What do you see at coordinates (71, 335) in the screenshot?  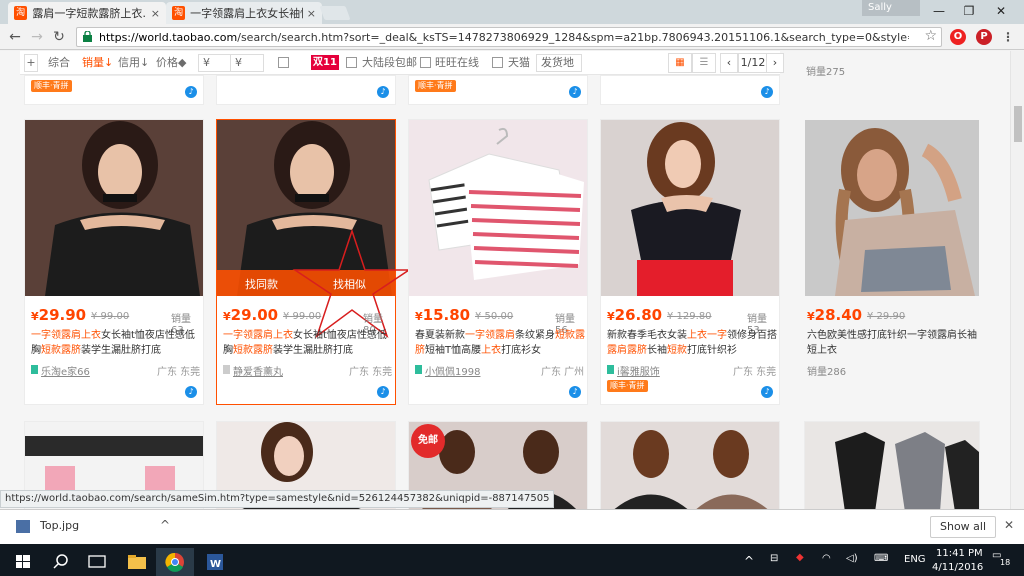 I see `title-keyword: 露肩` at bounding box center [71, 335].